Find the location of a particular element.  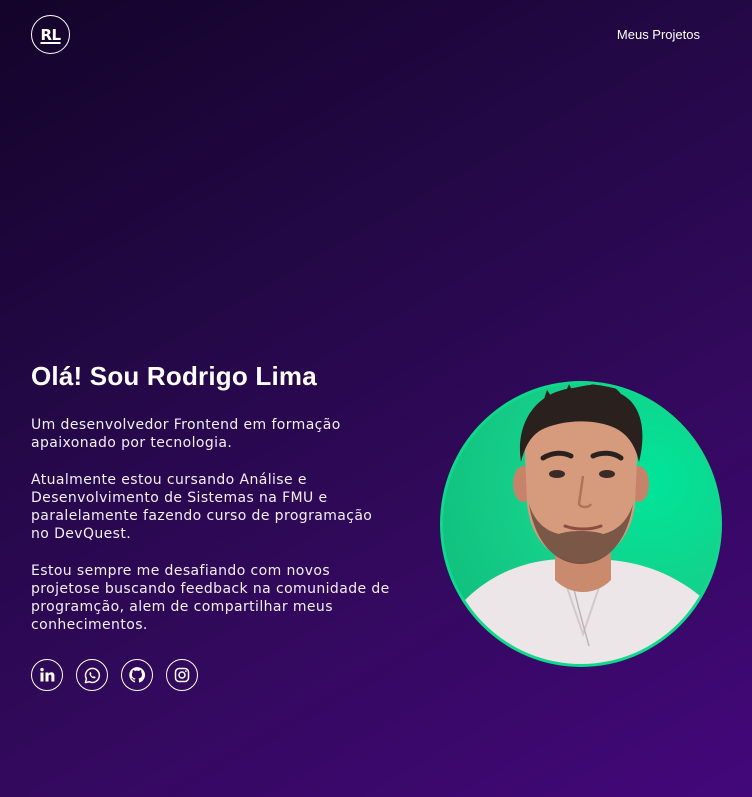

instagram-icon is located at coordinates (182, 675).